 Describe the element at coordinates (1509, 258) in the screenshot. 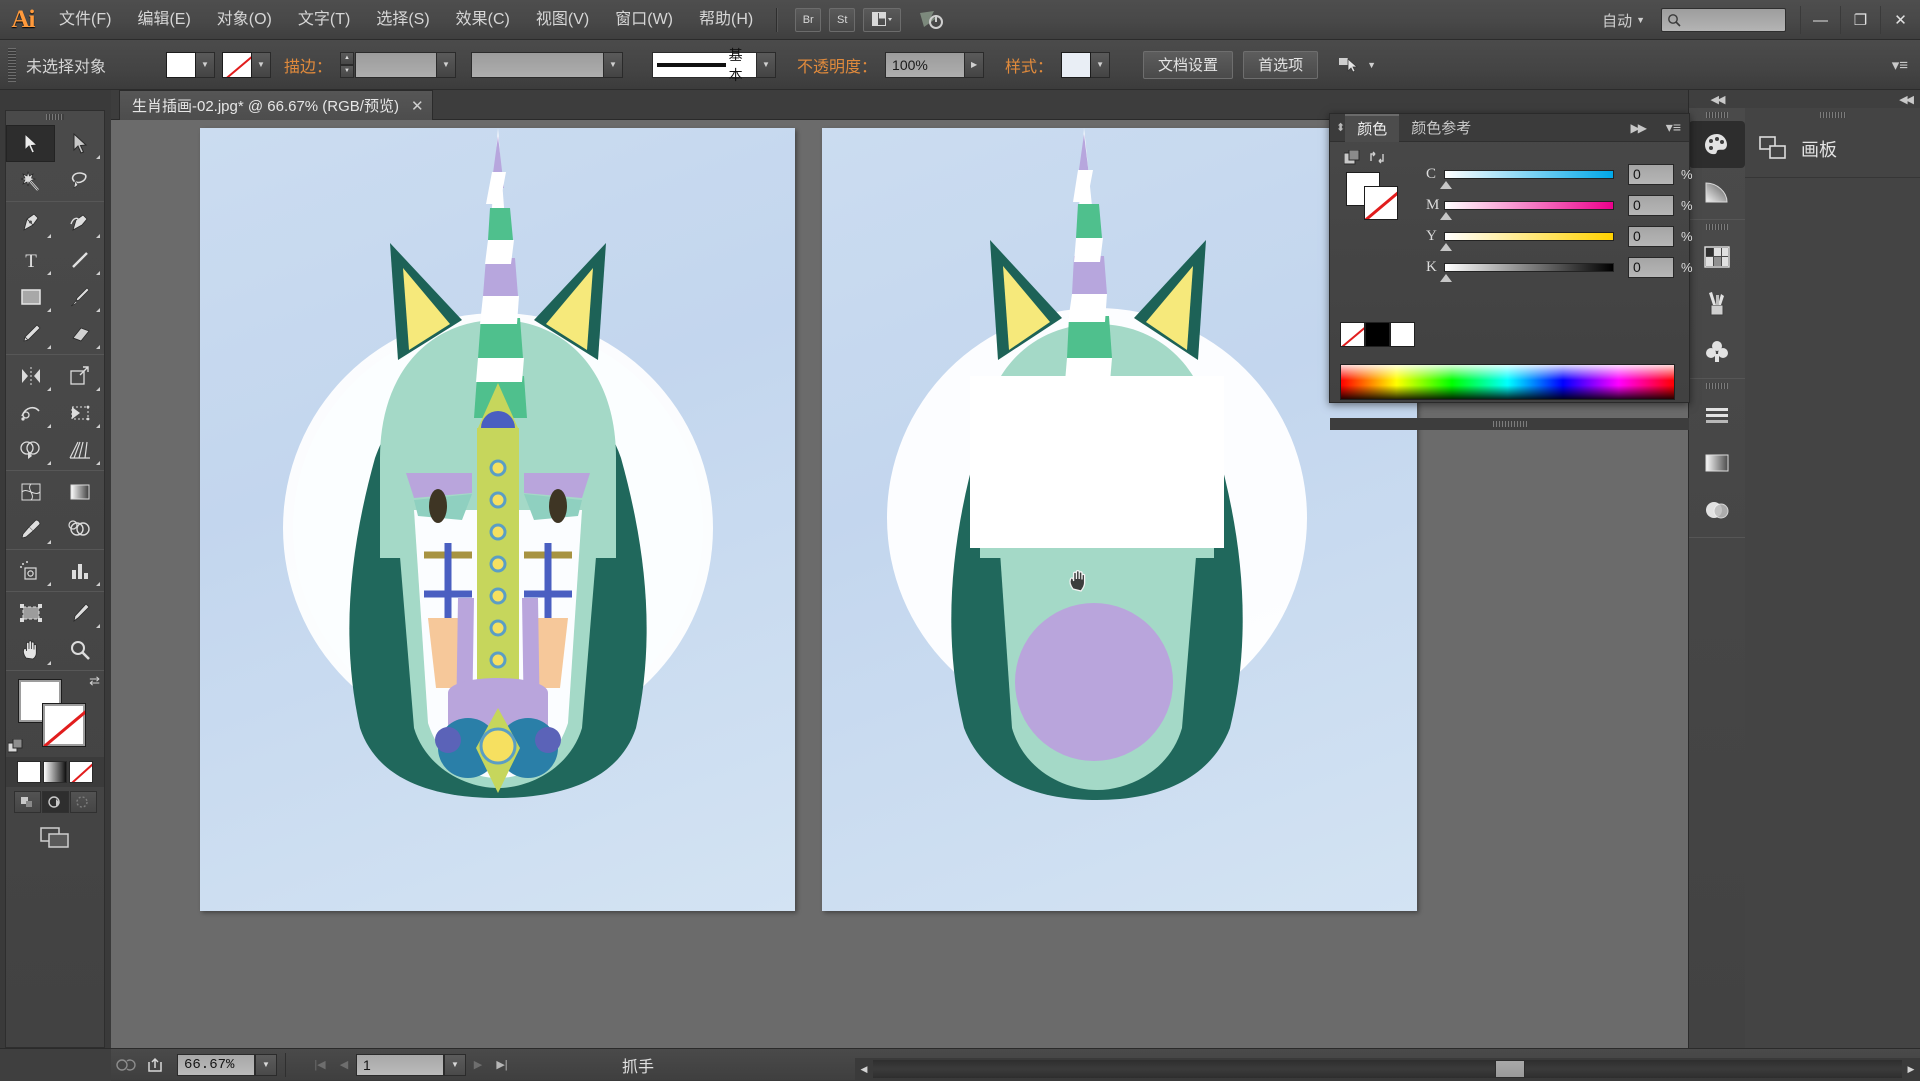

I see `color-panel: ⬍ 颜色 颜色参考 ▶▶ ▾≡ C 0 % M 0` at that location.